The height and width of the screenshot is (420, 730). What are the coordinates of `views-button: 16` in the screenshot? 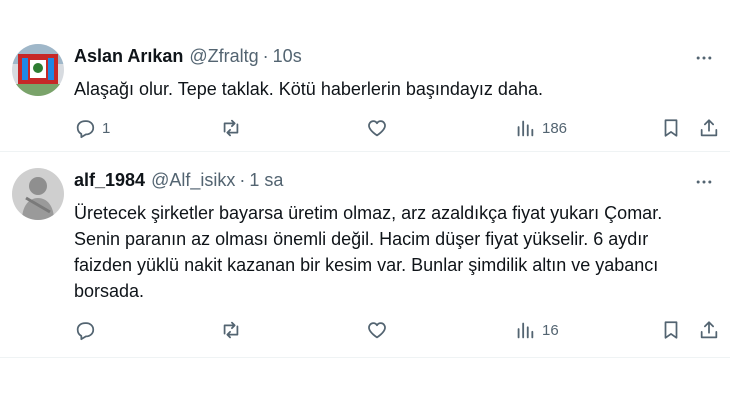 It's located at (536, 330).